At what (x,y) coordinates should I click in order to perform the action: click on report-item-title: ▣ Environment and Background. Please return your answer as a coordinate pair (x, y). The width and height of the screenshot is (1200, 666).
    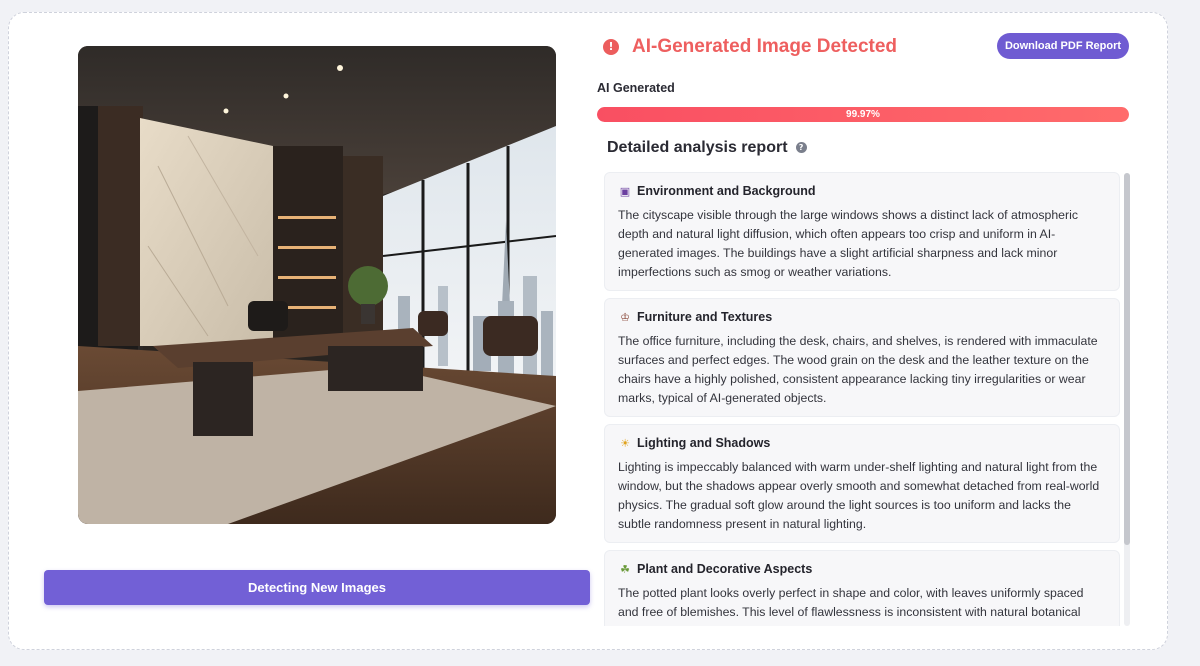
    Looking at the image, I should click on (862, 191).